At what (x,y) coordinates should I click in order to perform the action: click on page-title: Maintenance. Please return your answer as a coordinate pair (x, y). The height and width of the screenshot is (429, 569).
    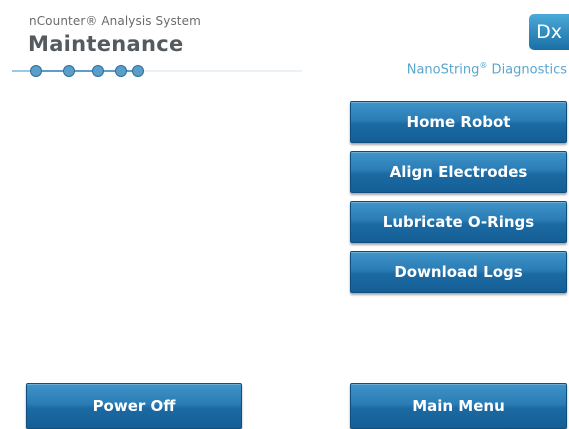
    Looking at the image, I should click on (106, 44).